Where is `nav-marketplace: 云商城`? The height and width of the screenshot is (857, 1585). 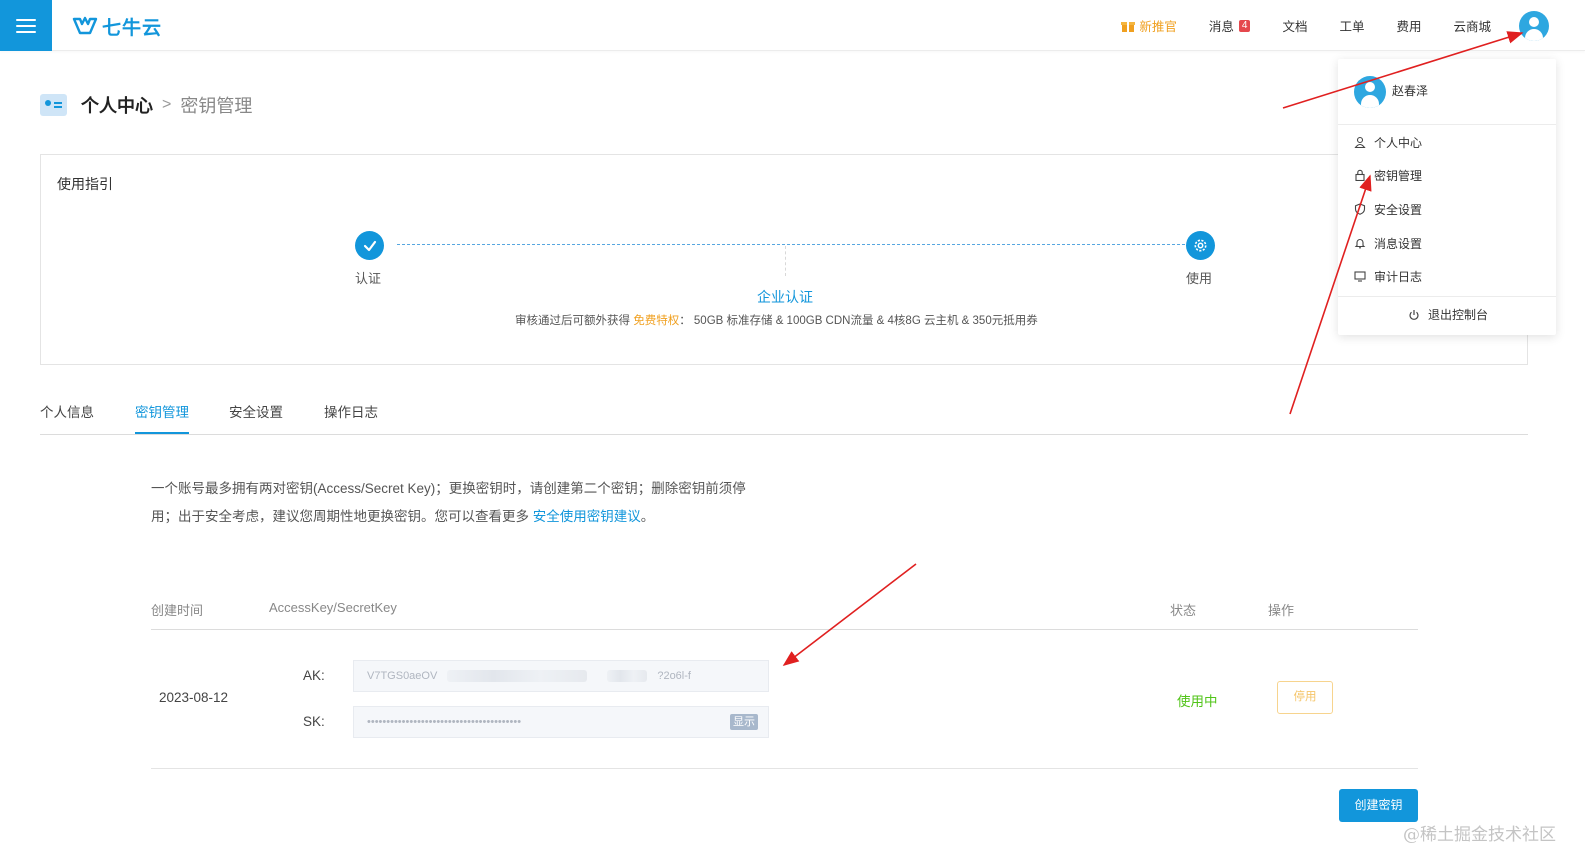 nav-marketplace: 云商城 is located at coordinates (1472, 25).